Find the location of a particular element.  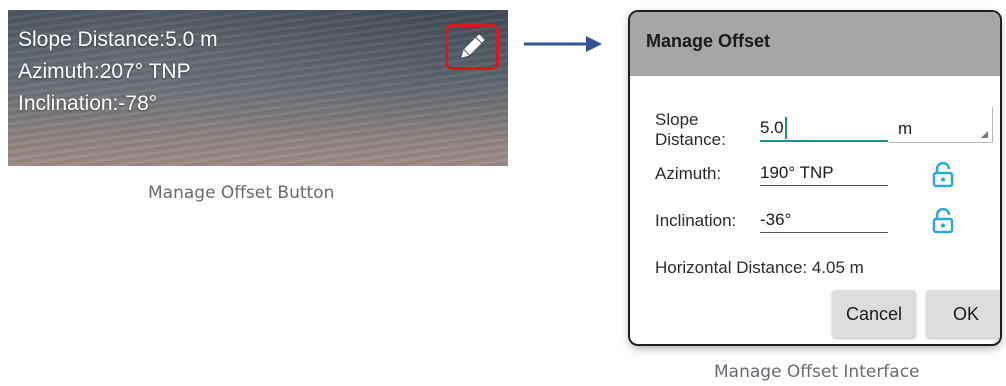

slope-distance-label: Slope Distance: is located at coordinates (690, 130).